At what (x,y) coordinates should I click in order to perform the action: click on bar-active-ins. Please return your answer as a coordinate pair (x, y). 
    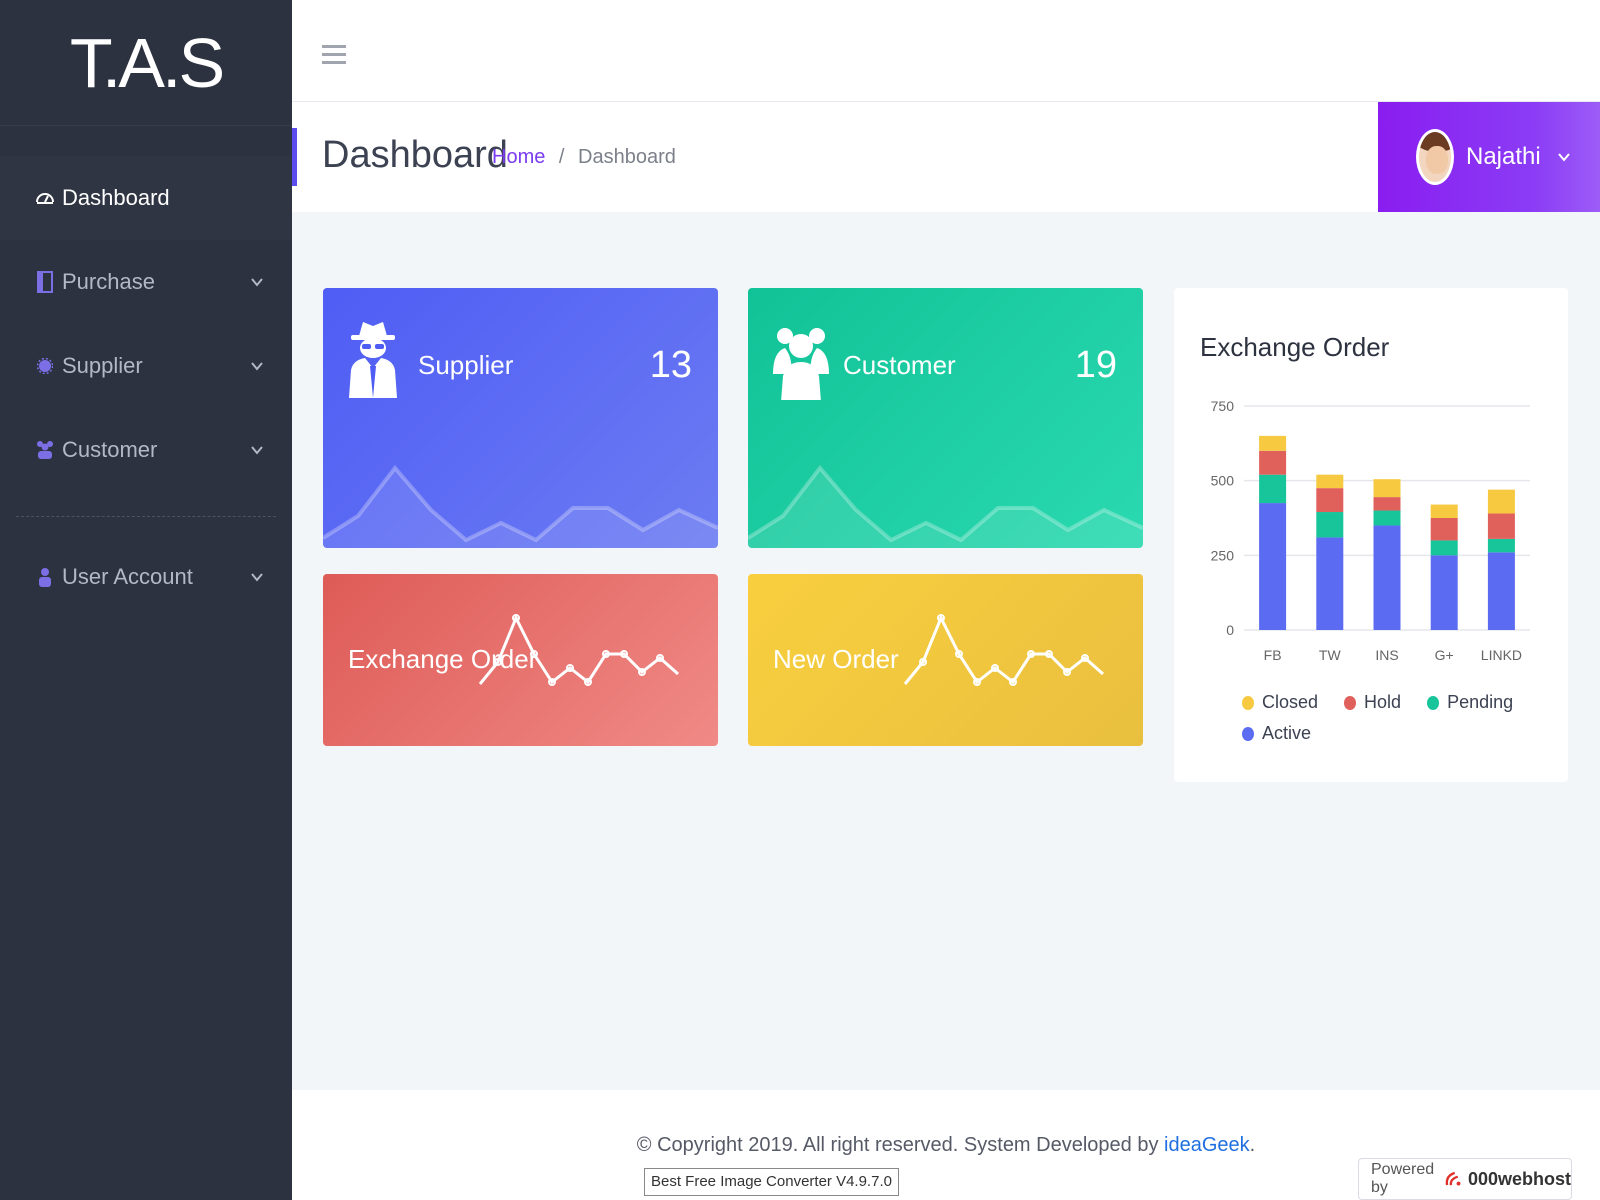
    Looking at the image, I should click on (1387, 577).